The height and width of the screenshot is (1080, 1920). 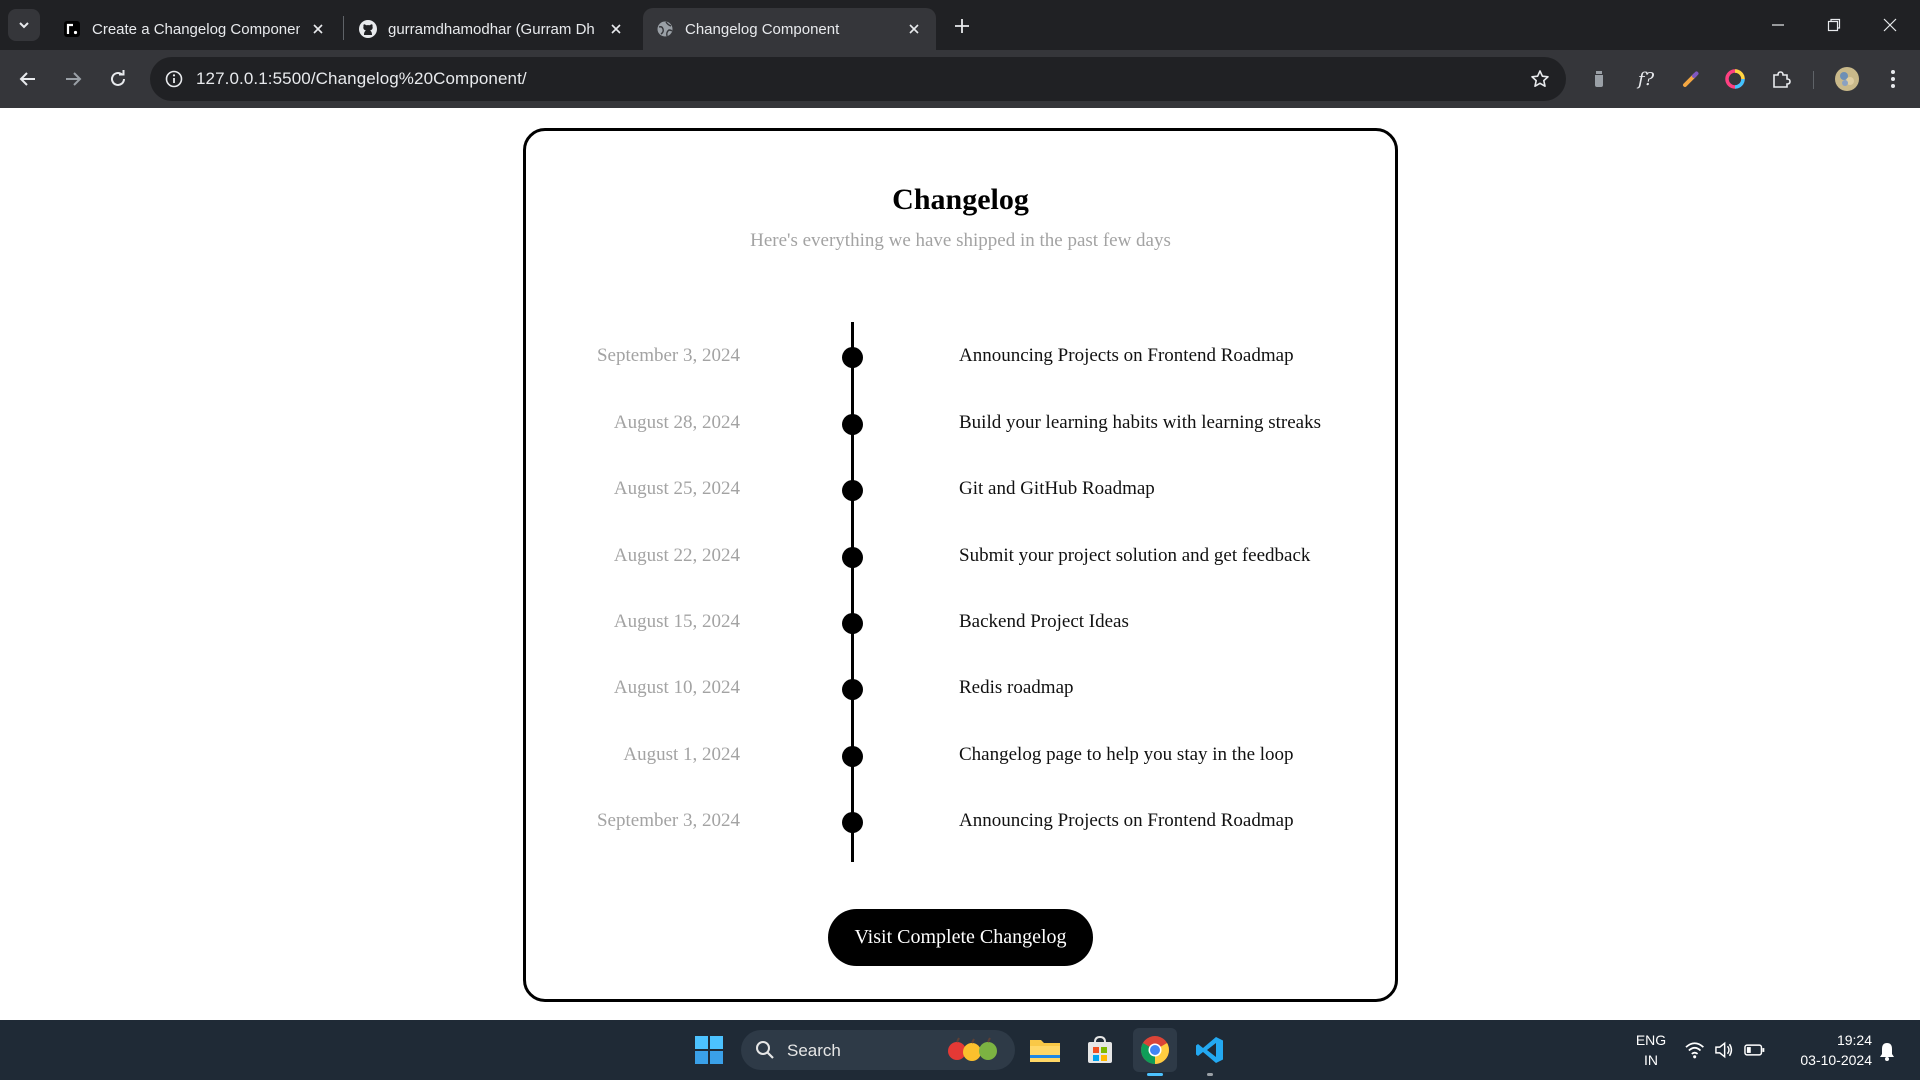 What do you see at coordinates (676, 422) in the screenshot?
I see `entry-date: August 28, 2024` at bounding box center [676, 422].